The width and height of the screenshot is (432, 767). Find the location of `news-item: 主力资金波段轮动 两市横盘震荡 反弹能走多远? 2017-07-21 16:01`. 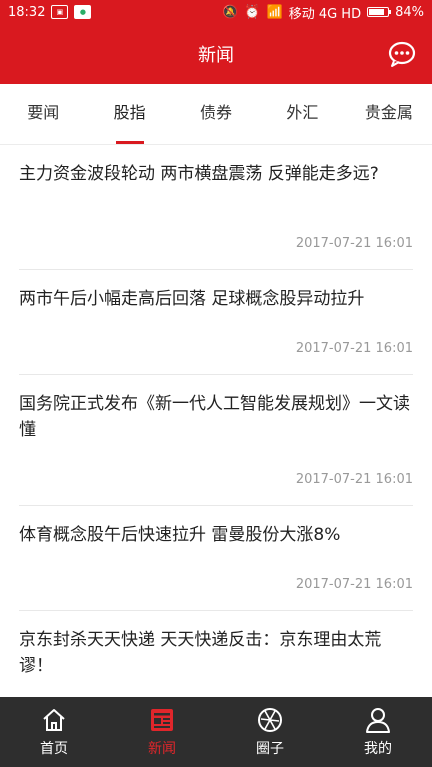

news-item: 主力资金波段轮动 两市横盘震荡 反弹能走多远? 2017-07-21 16:01 is located at coordinates (216, 207).